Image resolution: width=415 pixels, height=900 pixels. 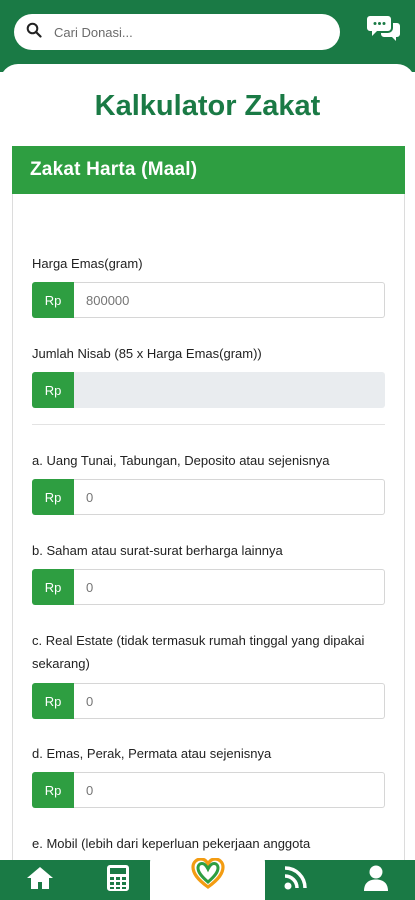 I want to click on real-estate-group: Rp, so click(x=208, y=701).